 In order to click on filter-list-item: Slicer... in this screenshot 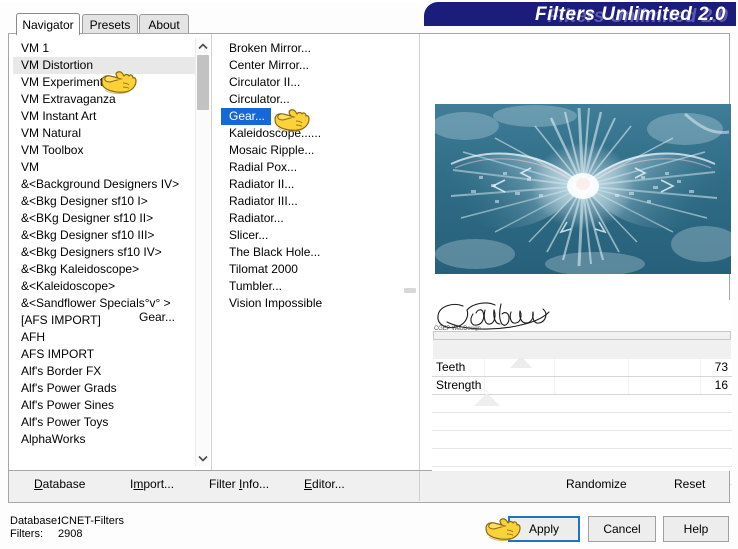, I will do `click(311, 235)`.